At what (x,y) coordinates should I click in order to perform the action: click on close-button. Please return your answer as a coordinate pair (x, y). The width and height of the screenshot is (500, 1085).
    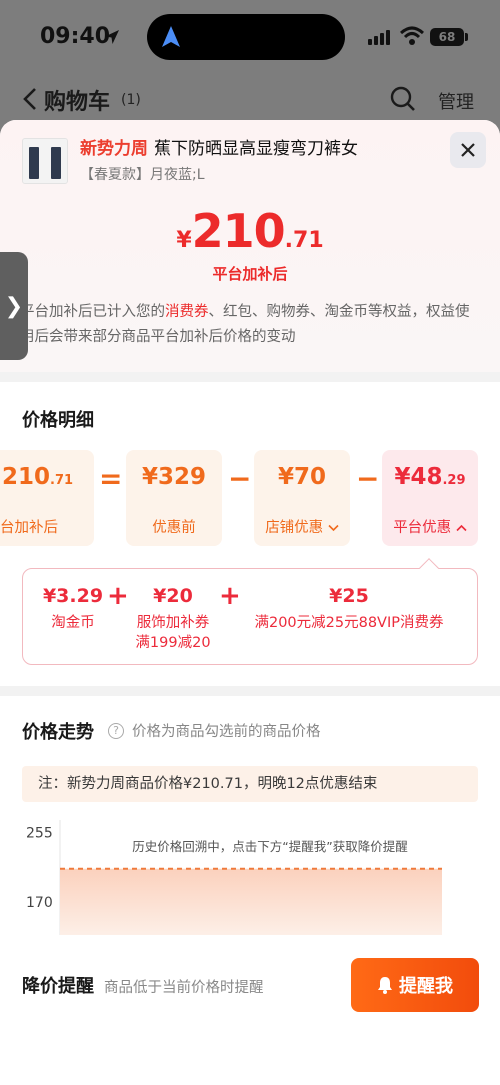
    Looking at the image, I should click on (468, 150).